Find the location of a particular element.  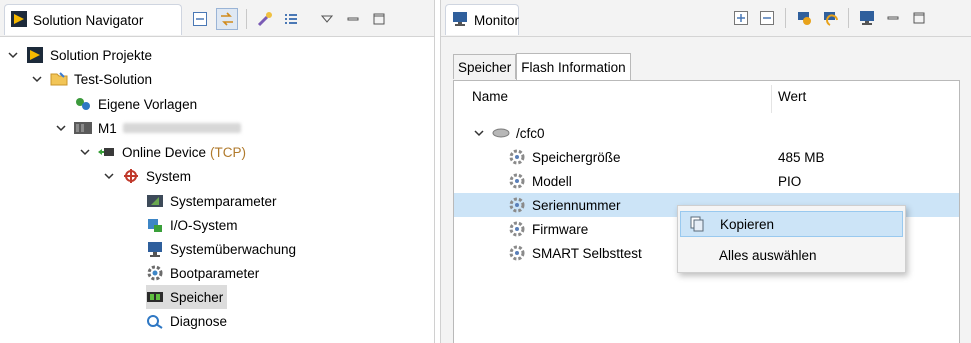

tree-item-systemueberwachung: Systemüberwachung is located at coordinates (221, 249).